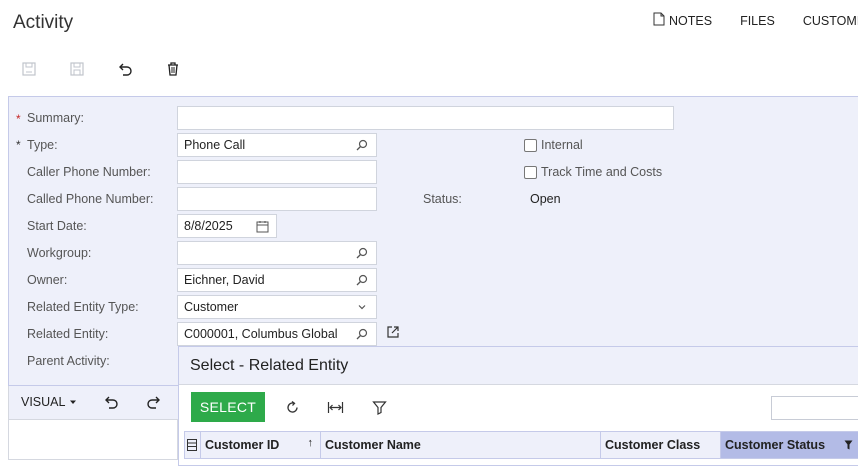  I want to click on visual-mode-dropdown: VISUAL, so click(49, 402).